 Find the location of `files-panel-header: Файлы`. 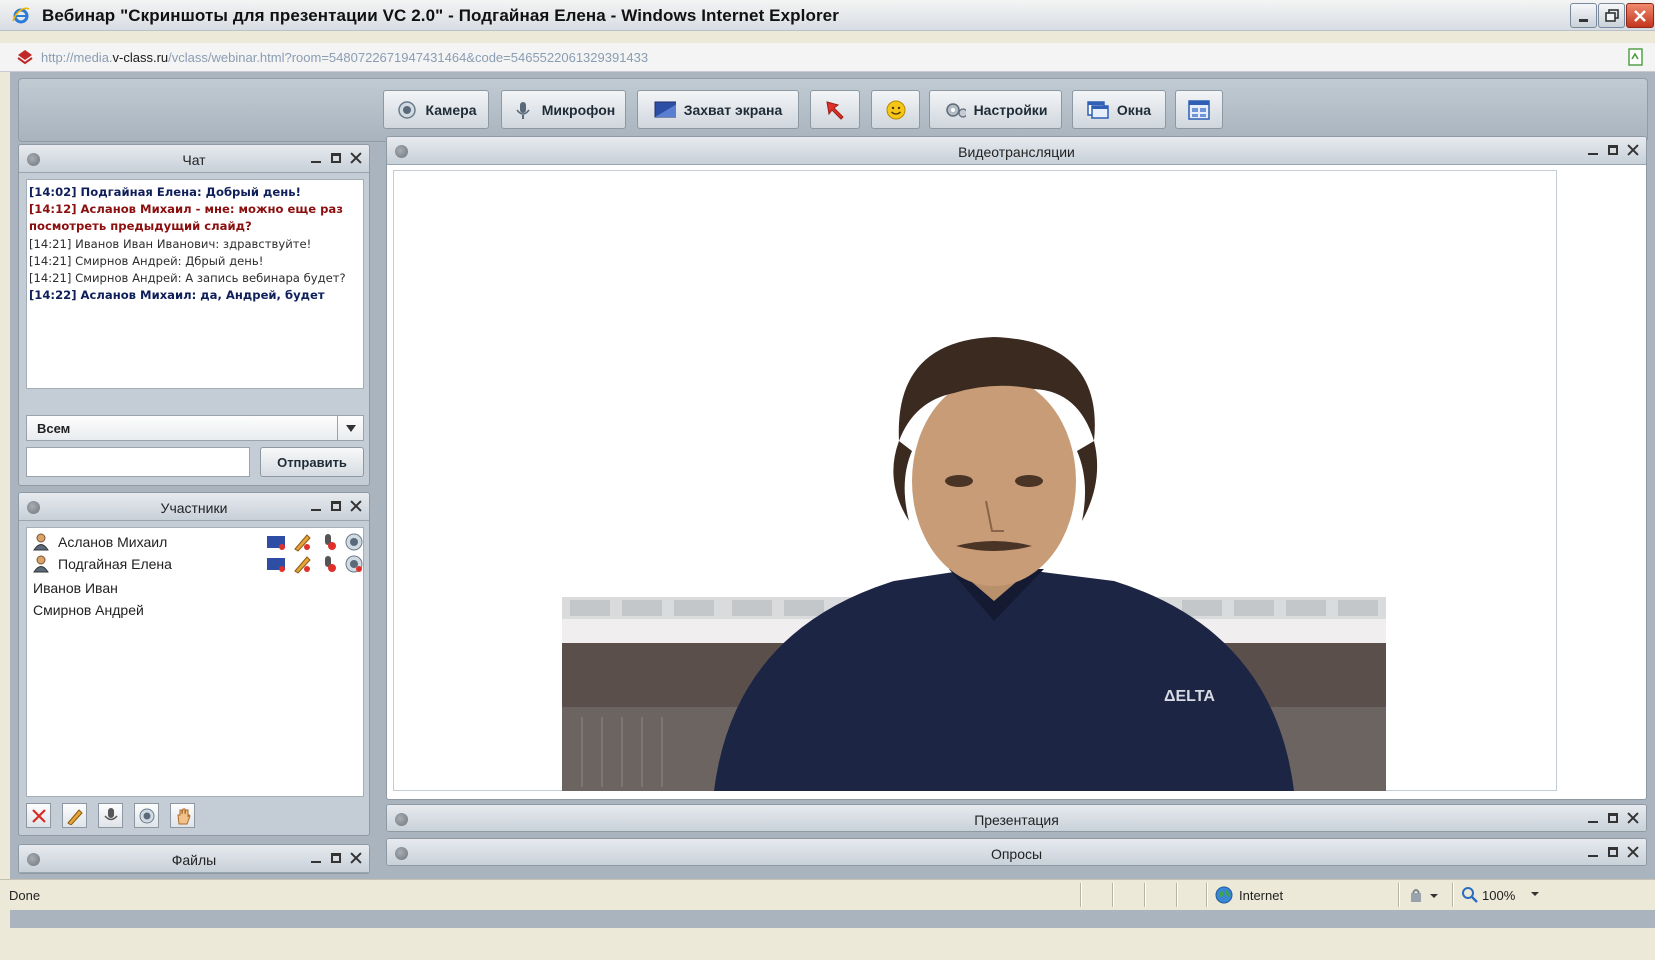

files-panel-header: Файлы is located at coordinates (194, 859).